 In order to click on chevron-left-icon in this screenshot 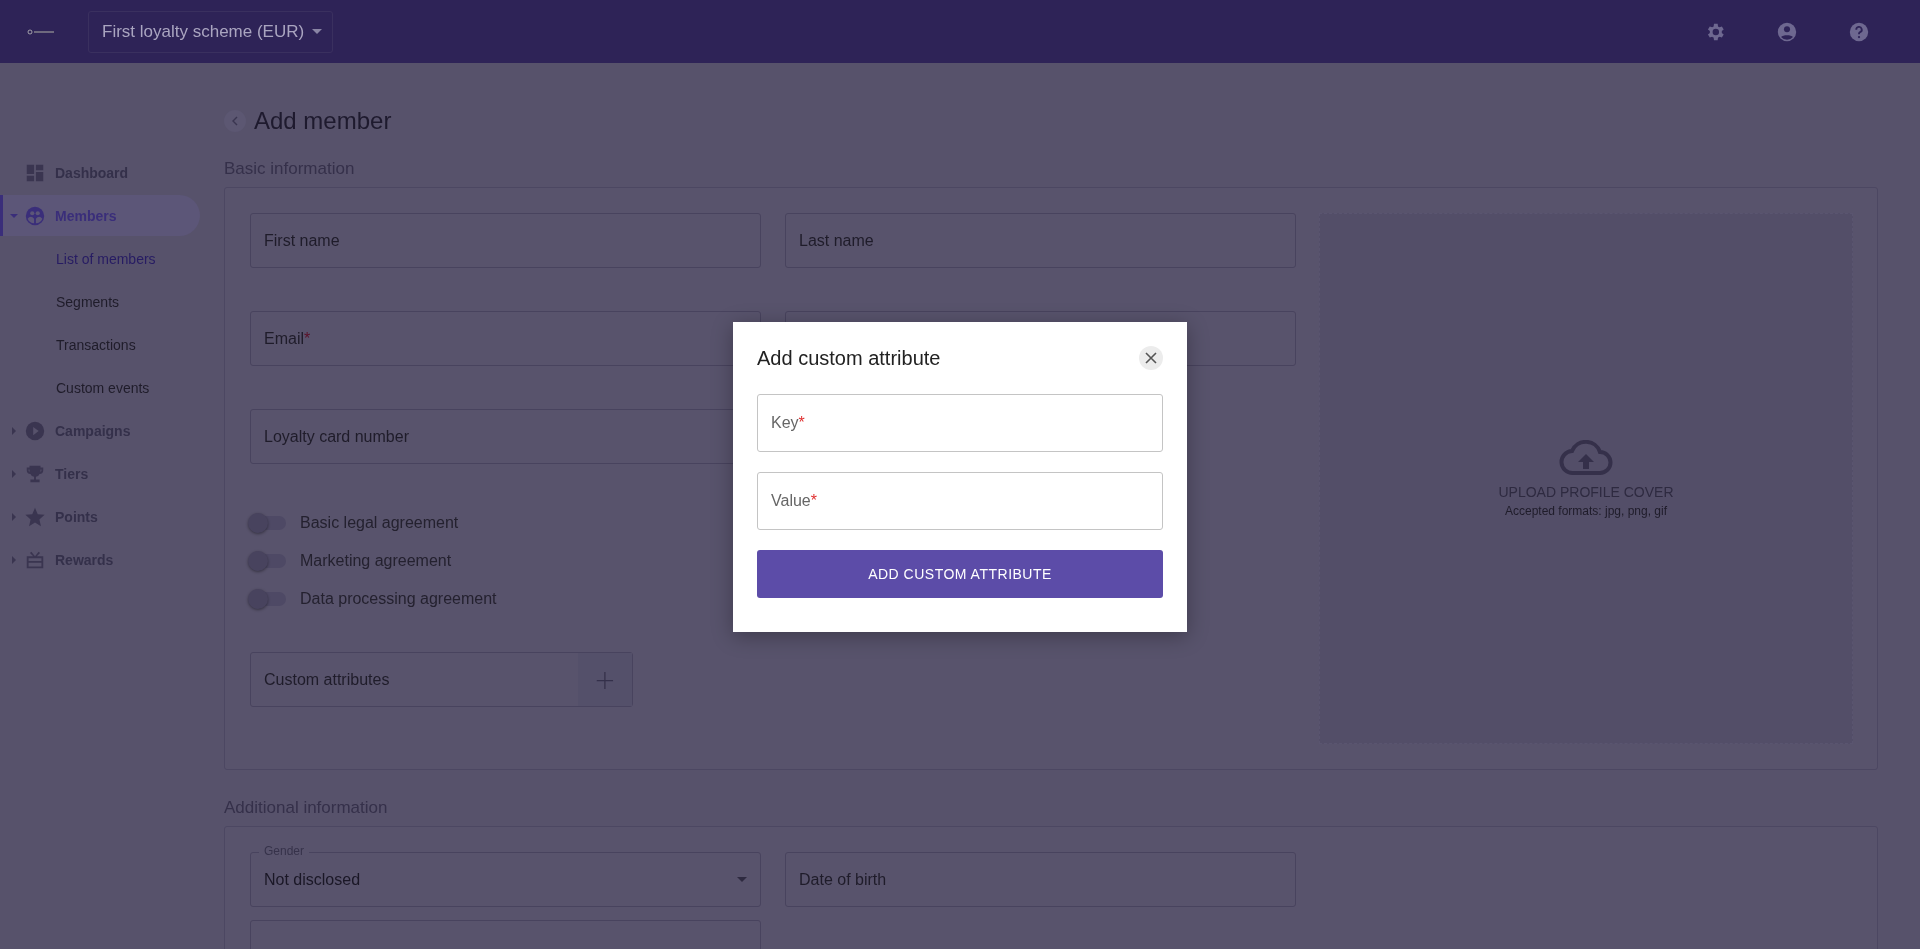, I will do `click(235, 121)`.